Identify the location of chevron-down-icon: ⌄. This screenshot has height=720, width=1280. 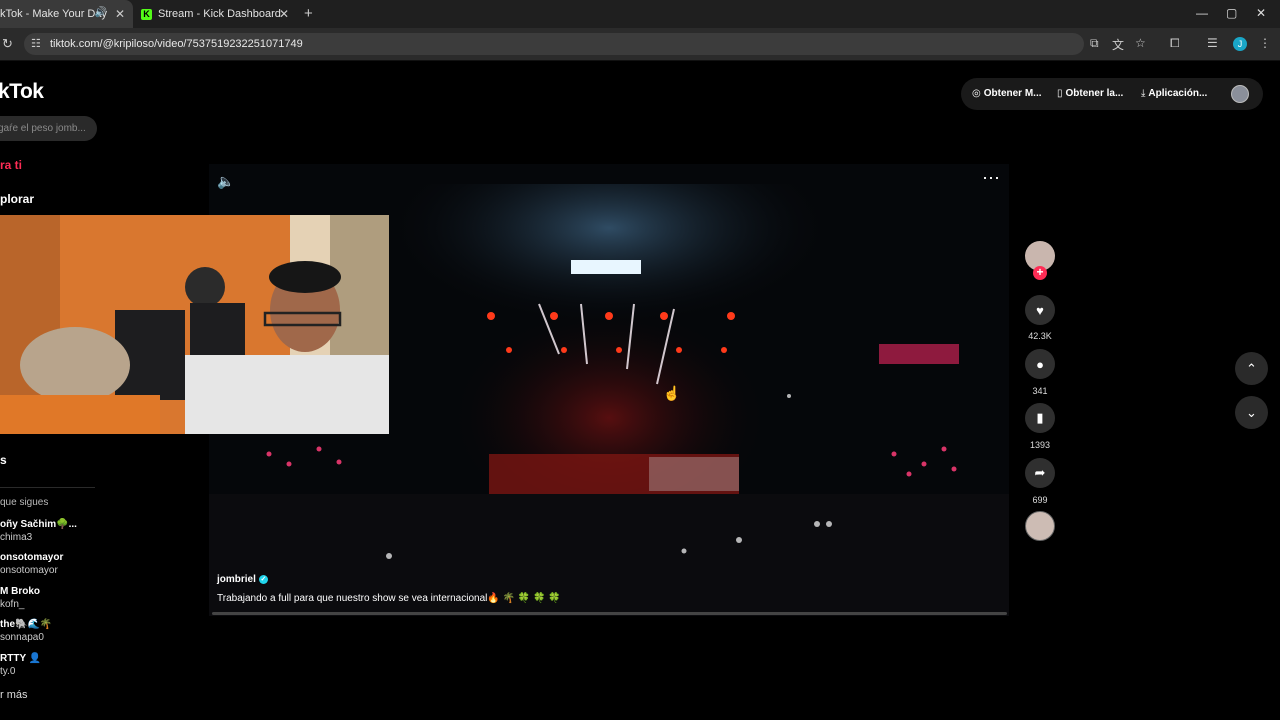
(1251, 412).